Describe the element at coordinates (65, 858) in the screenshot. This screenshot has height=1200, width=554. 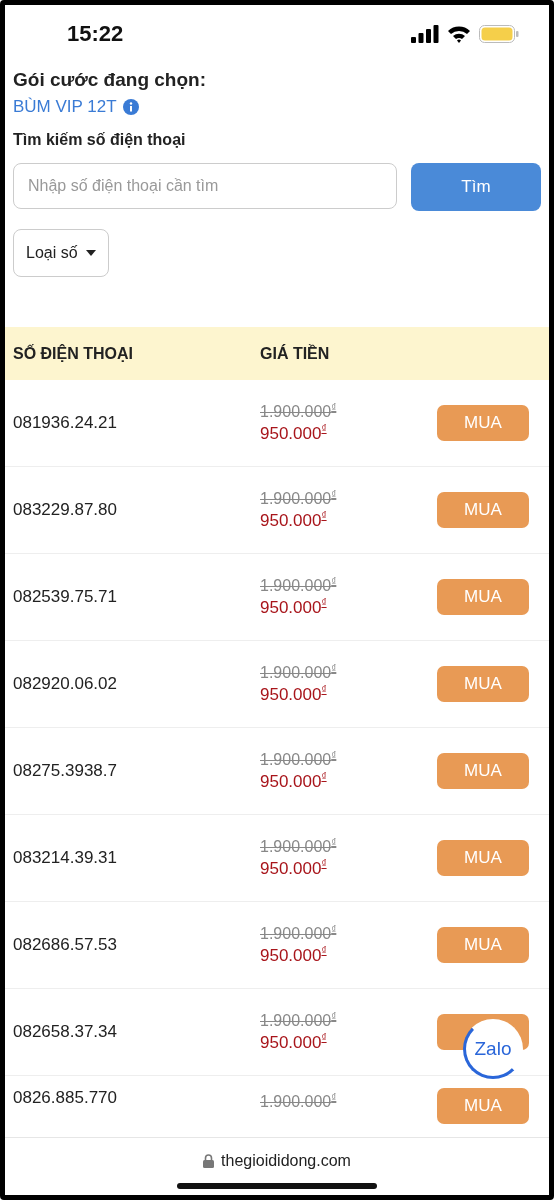
I see `phone-number: 083214.39.31` at that location.